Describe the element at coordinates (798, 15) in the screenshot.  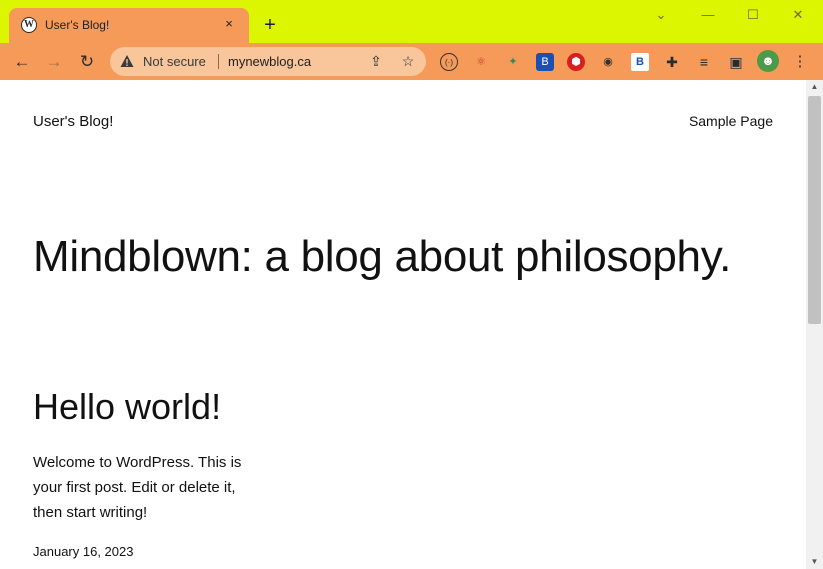
I see `close-window-icon: ✕` at that location.